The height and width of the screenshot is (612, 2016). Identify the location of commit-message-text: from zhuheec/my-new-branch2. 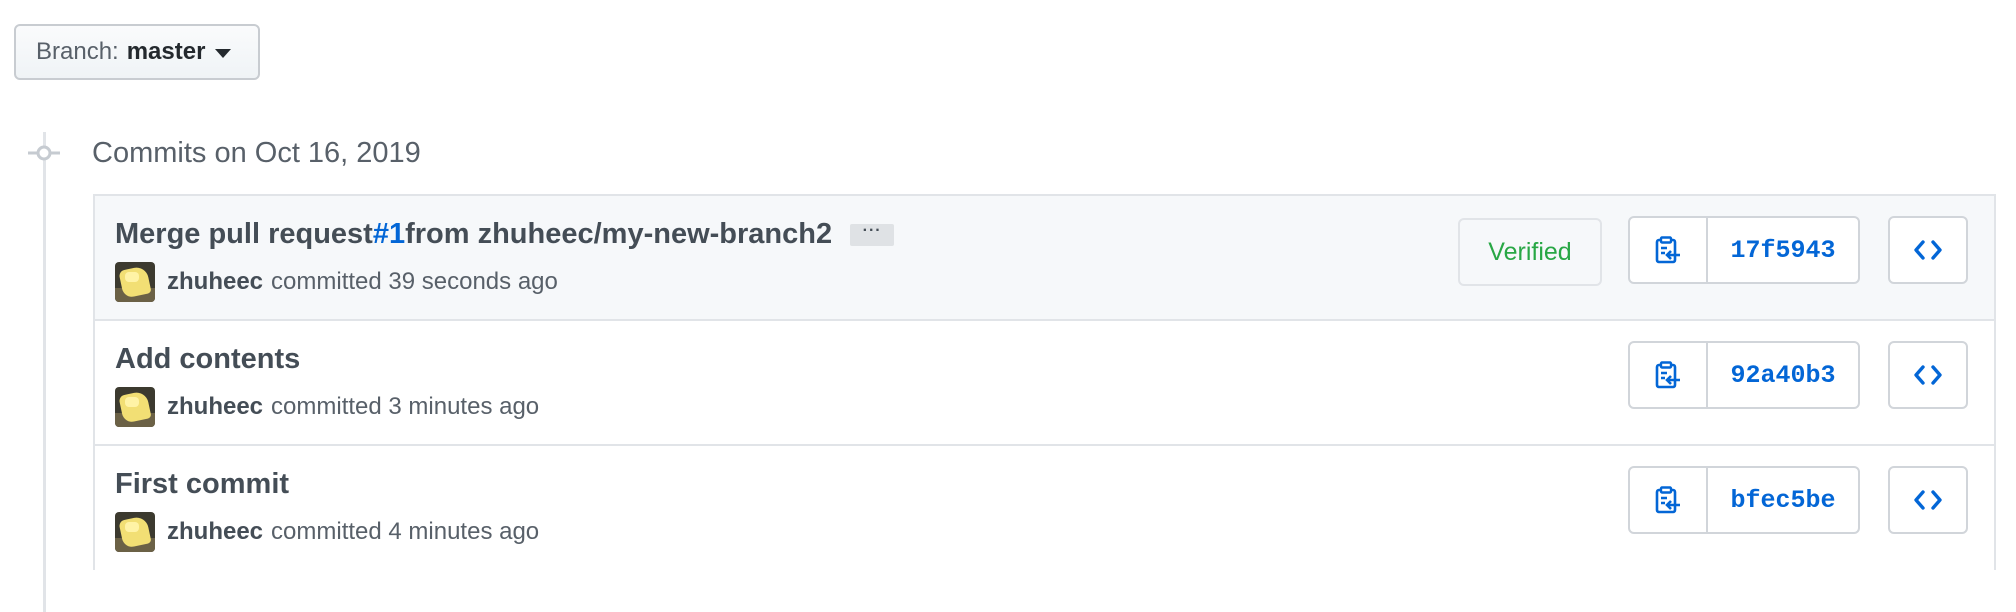
(618, 234).